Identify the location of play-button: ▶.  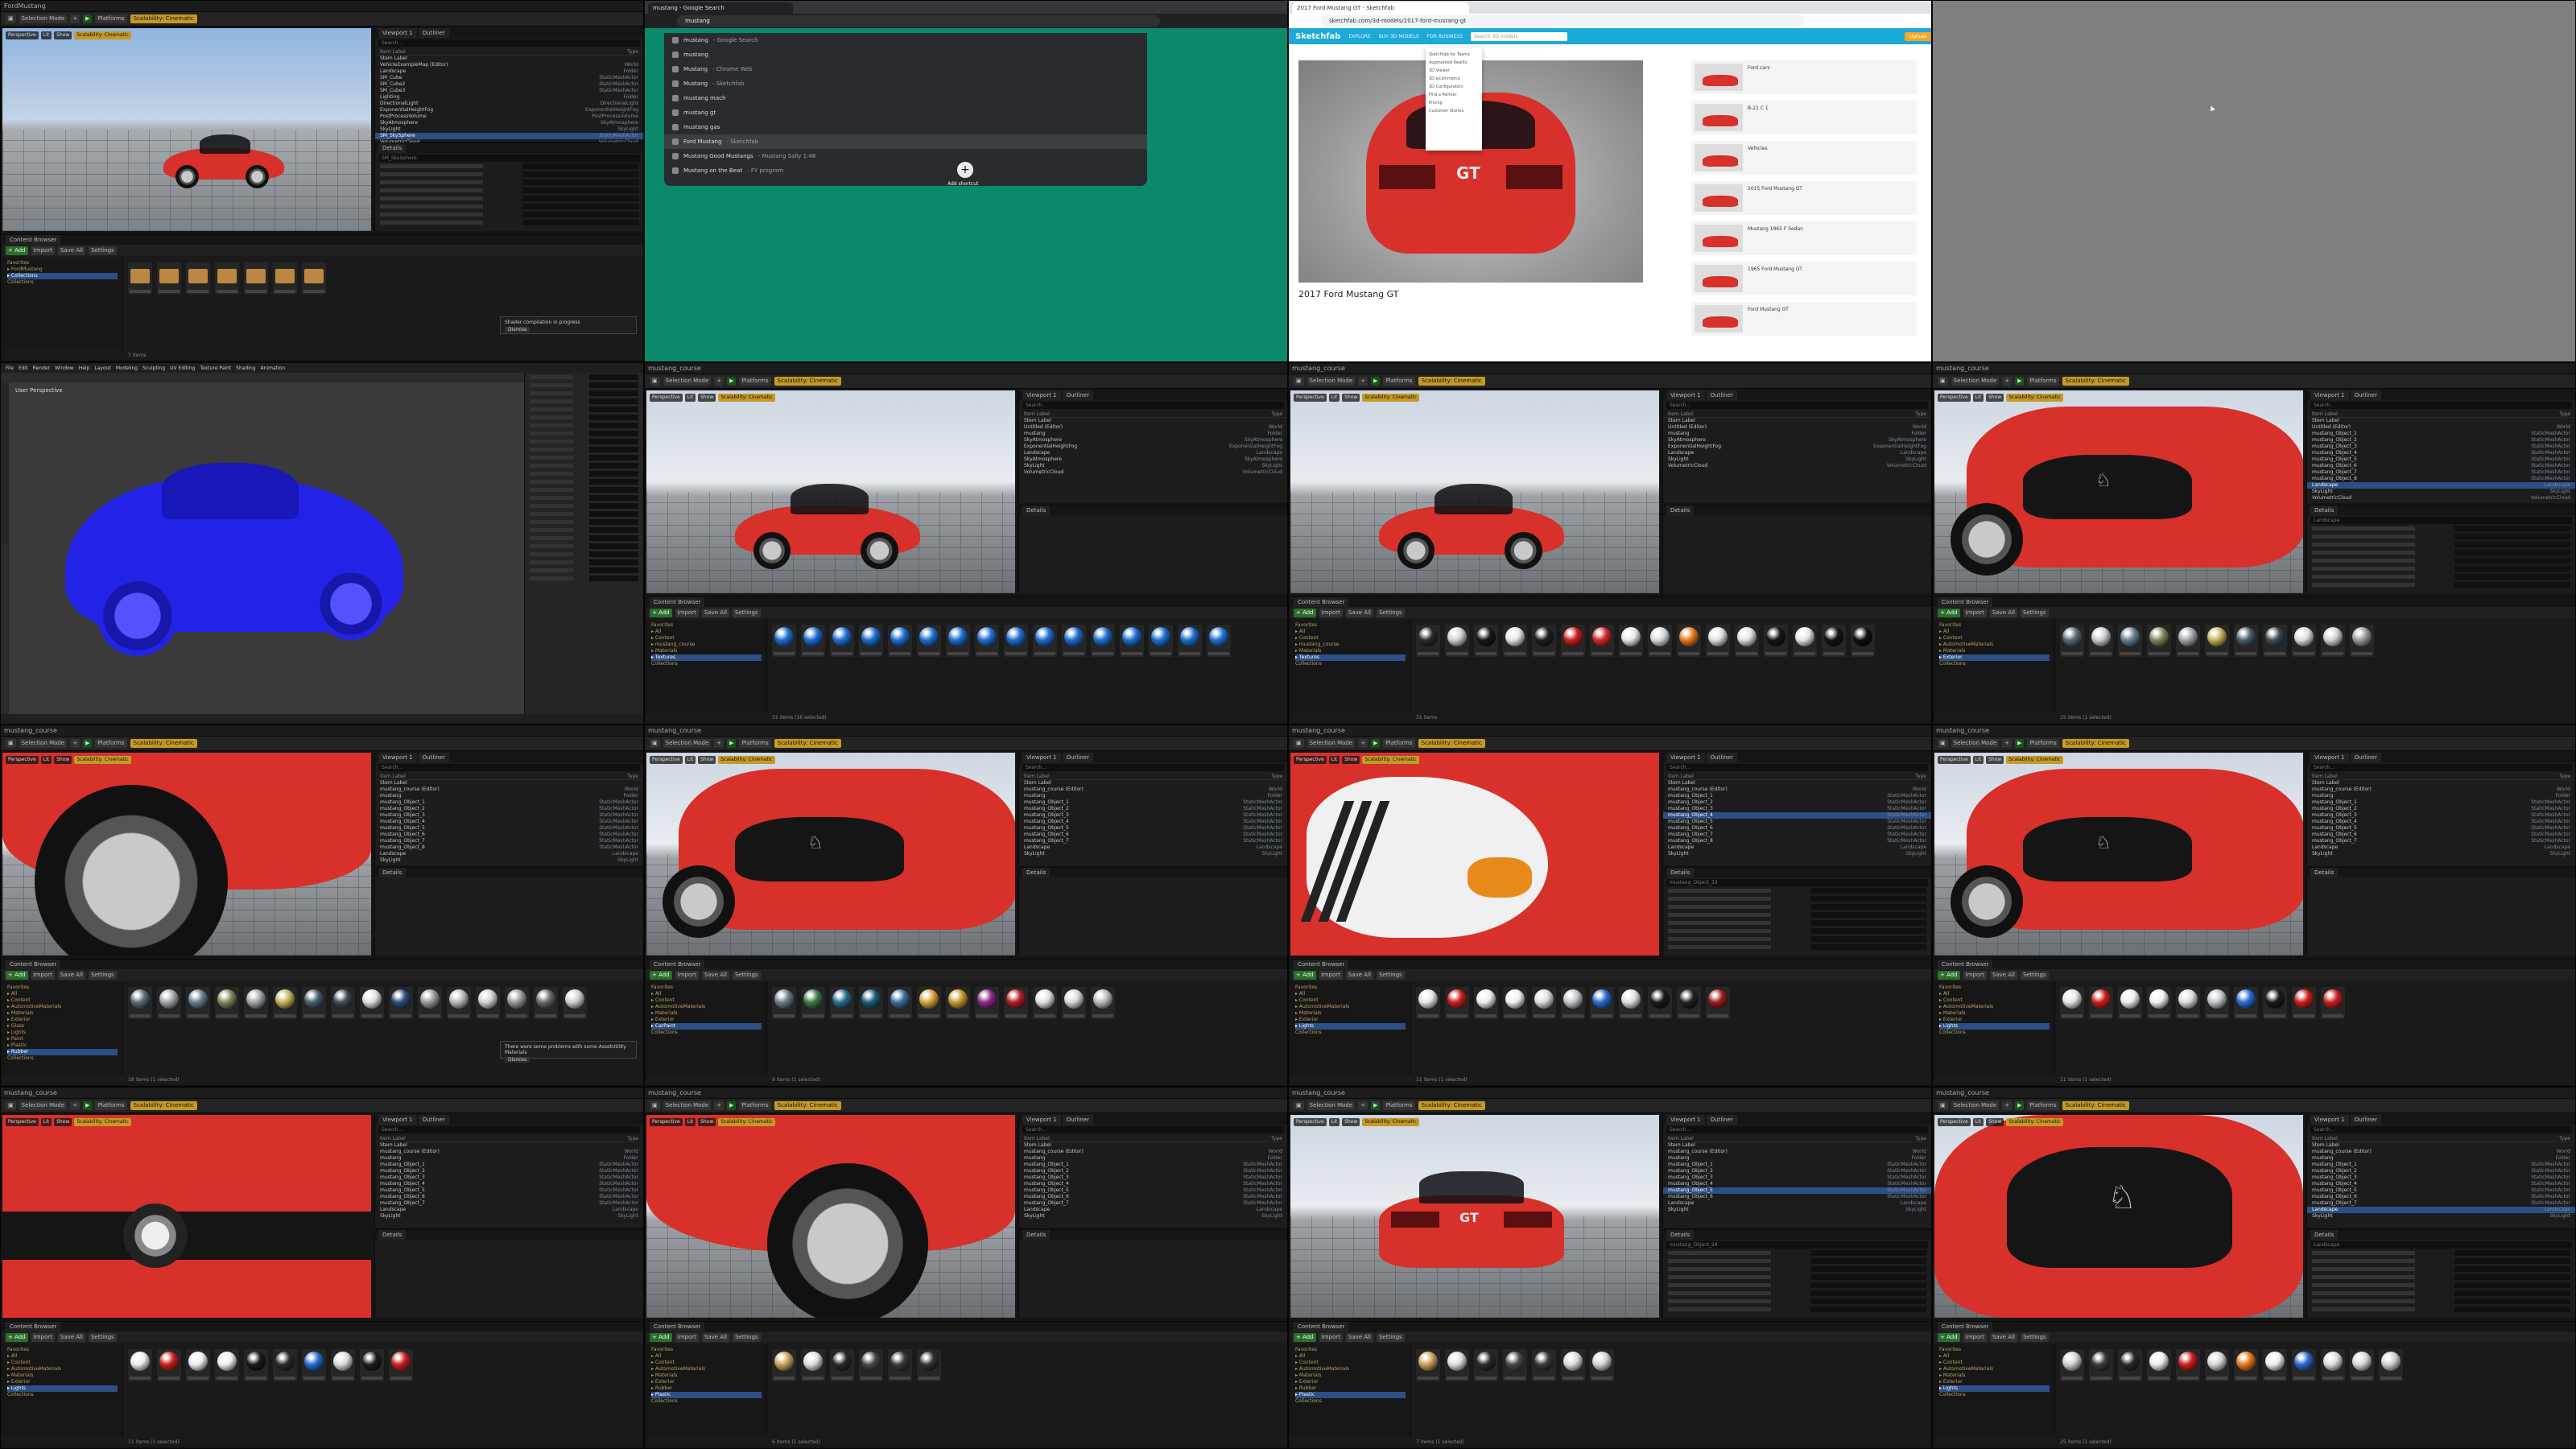
(1376, 743).